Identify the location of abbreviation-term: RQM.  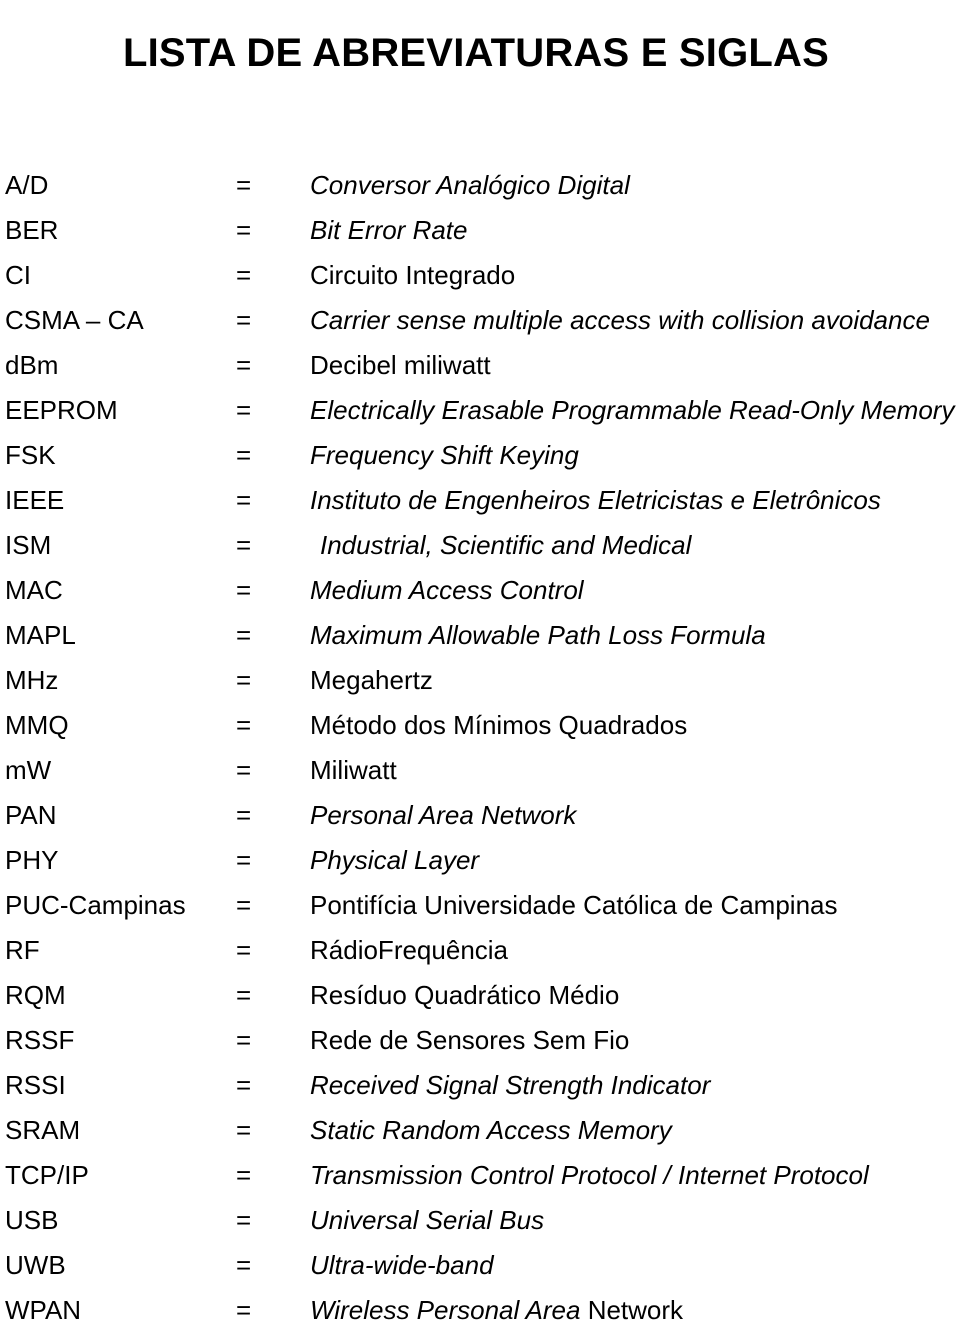
(35, 995).